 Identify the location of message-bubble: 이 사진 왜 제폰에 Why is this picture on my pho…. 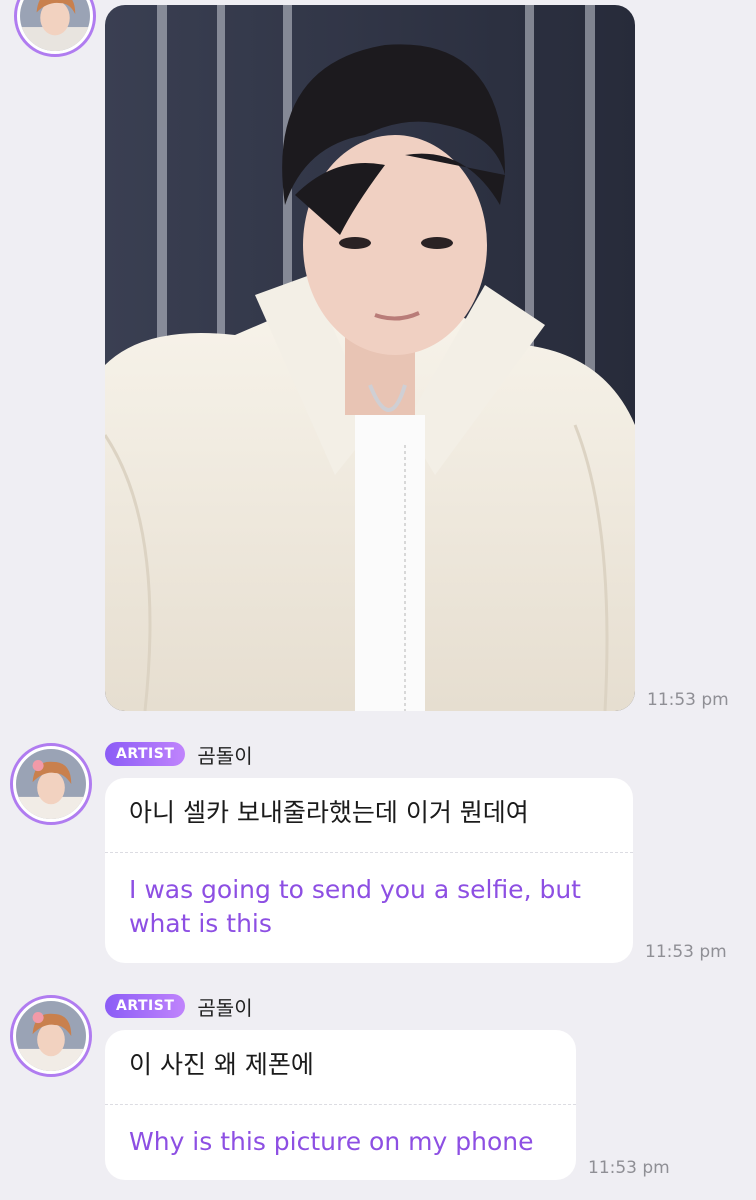
(340, 1105).